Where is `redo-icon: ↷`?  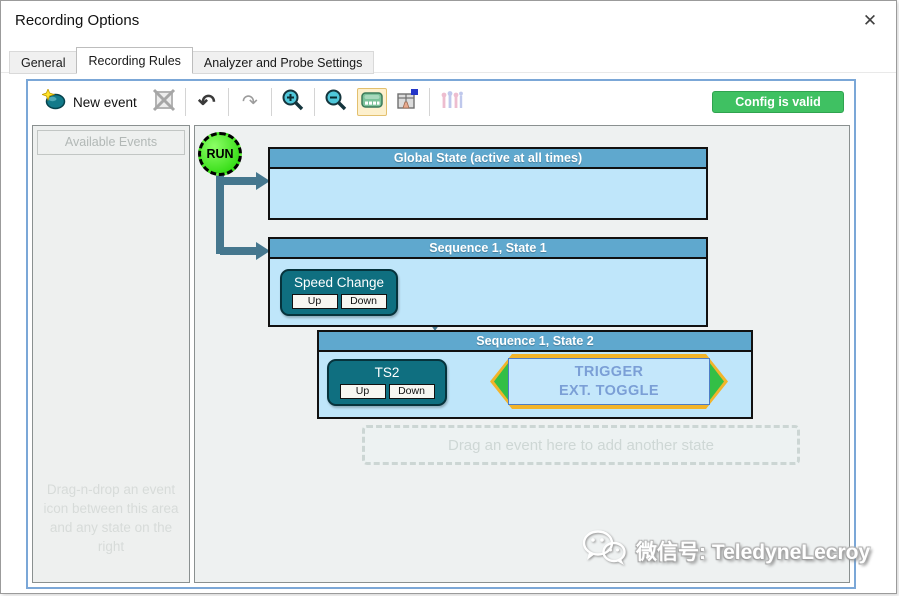 redo-icon: ↷ is located at coordinates (249, 102).